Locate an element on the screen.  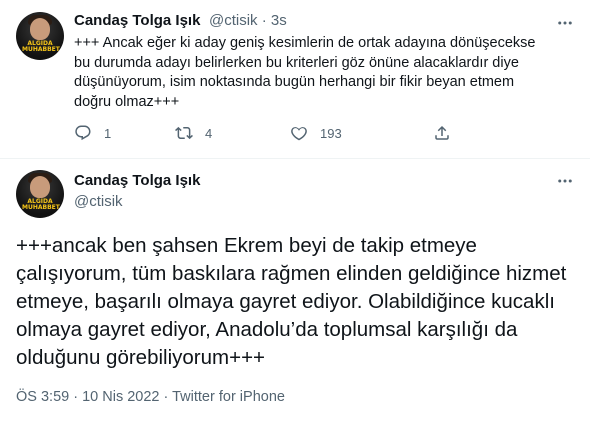
reply-icon is located at coordinates (83, 133).